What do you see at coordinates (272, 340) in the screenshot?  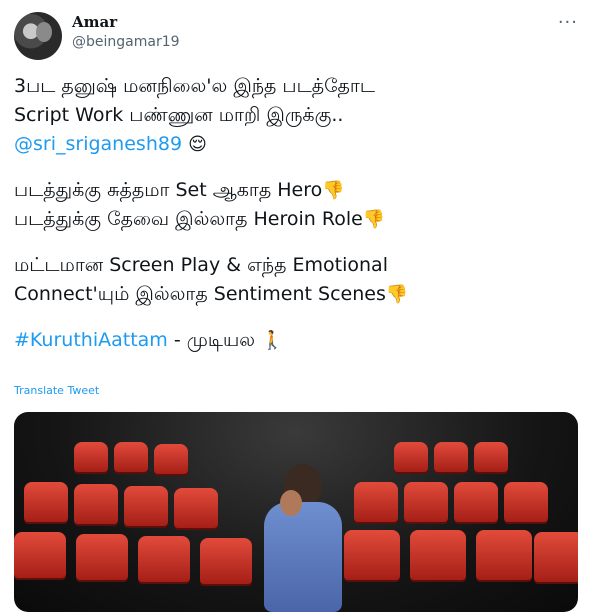 I see `person-walking-emoji-icon: 🚶` at bounding box center [272, 340].